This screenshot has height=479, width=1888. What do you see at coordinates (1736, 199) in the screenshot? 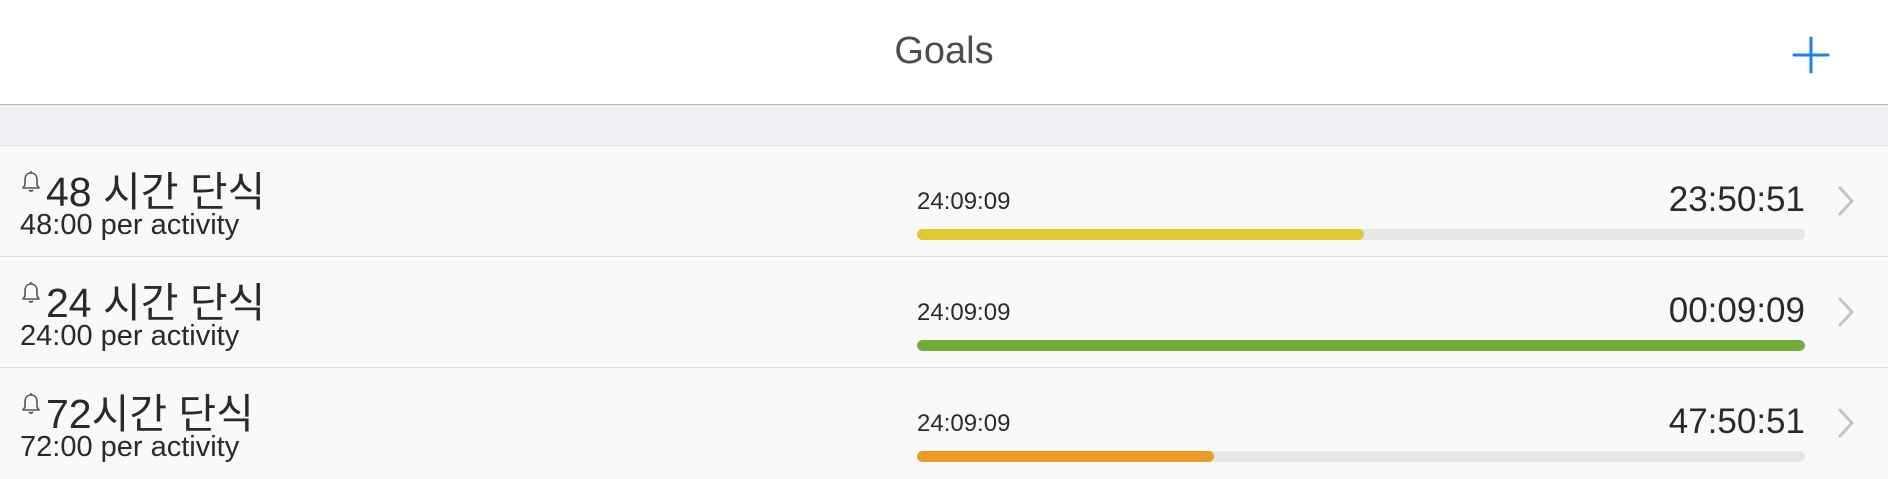
I see `remaining-time: 23:50:51` at bounding box center [1736, 199].